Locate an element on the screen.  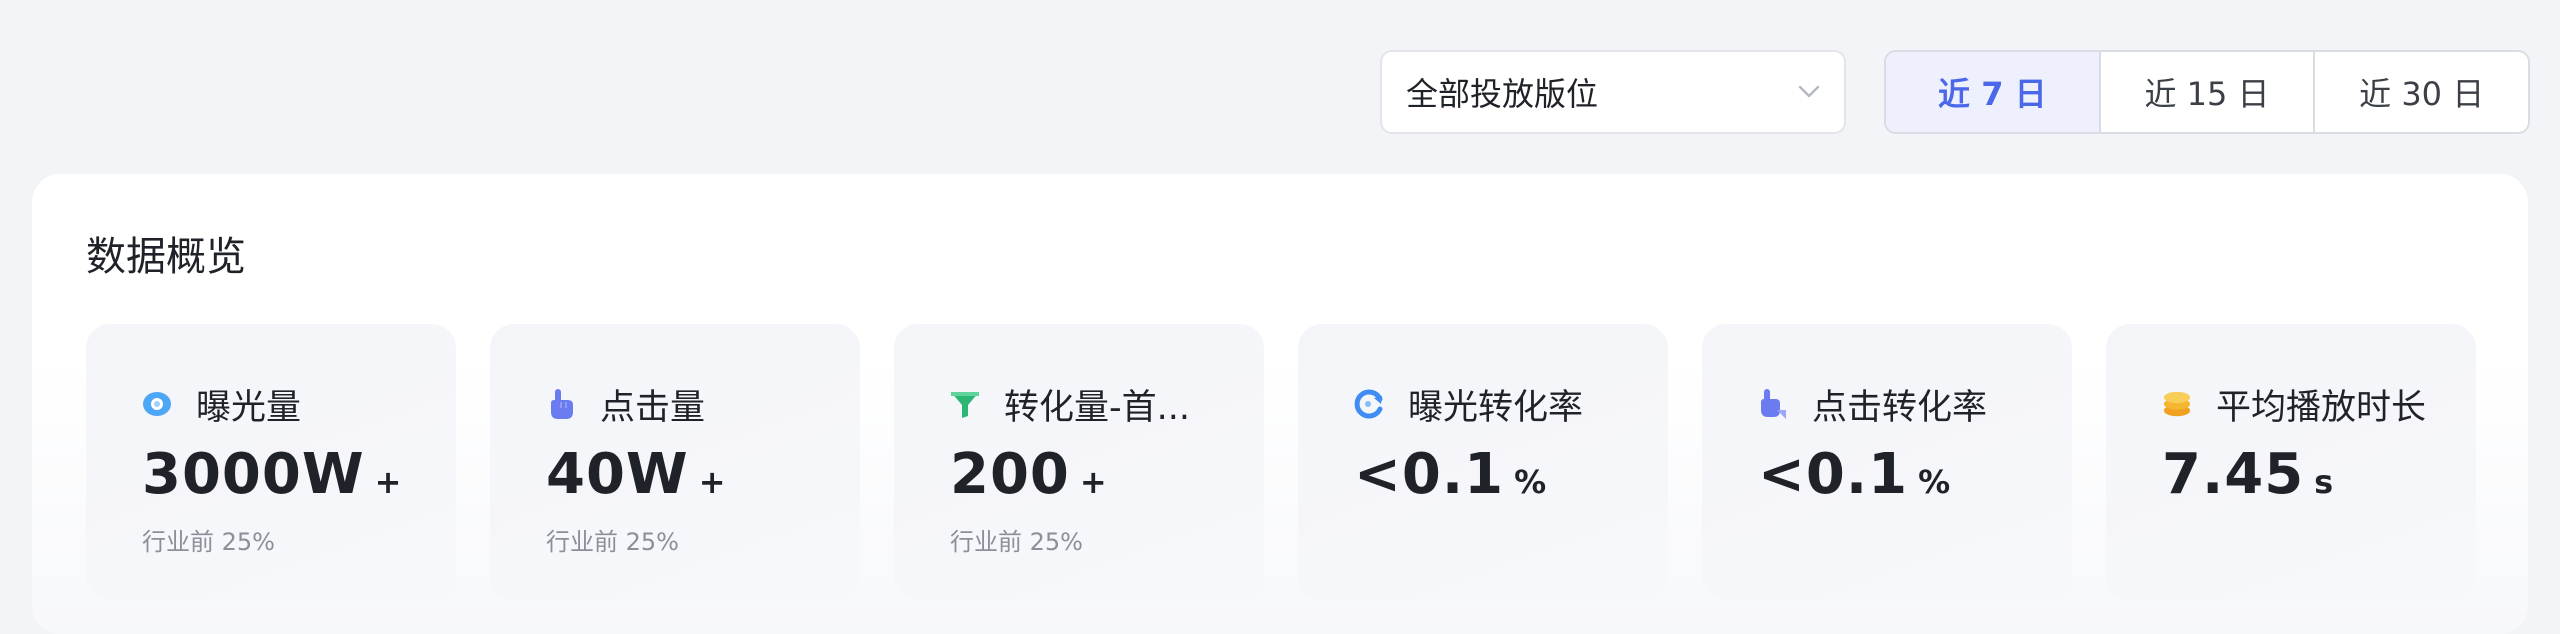
metric-card-impression-conversion-rate: 曝光转化率 <0.1 % is located at coordinates (1483, 462).